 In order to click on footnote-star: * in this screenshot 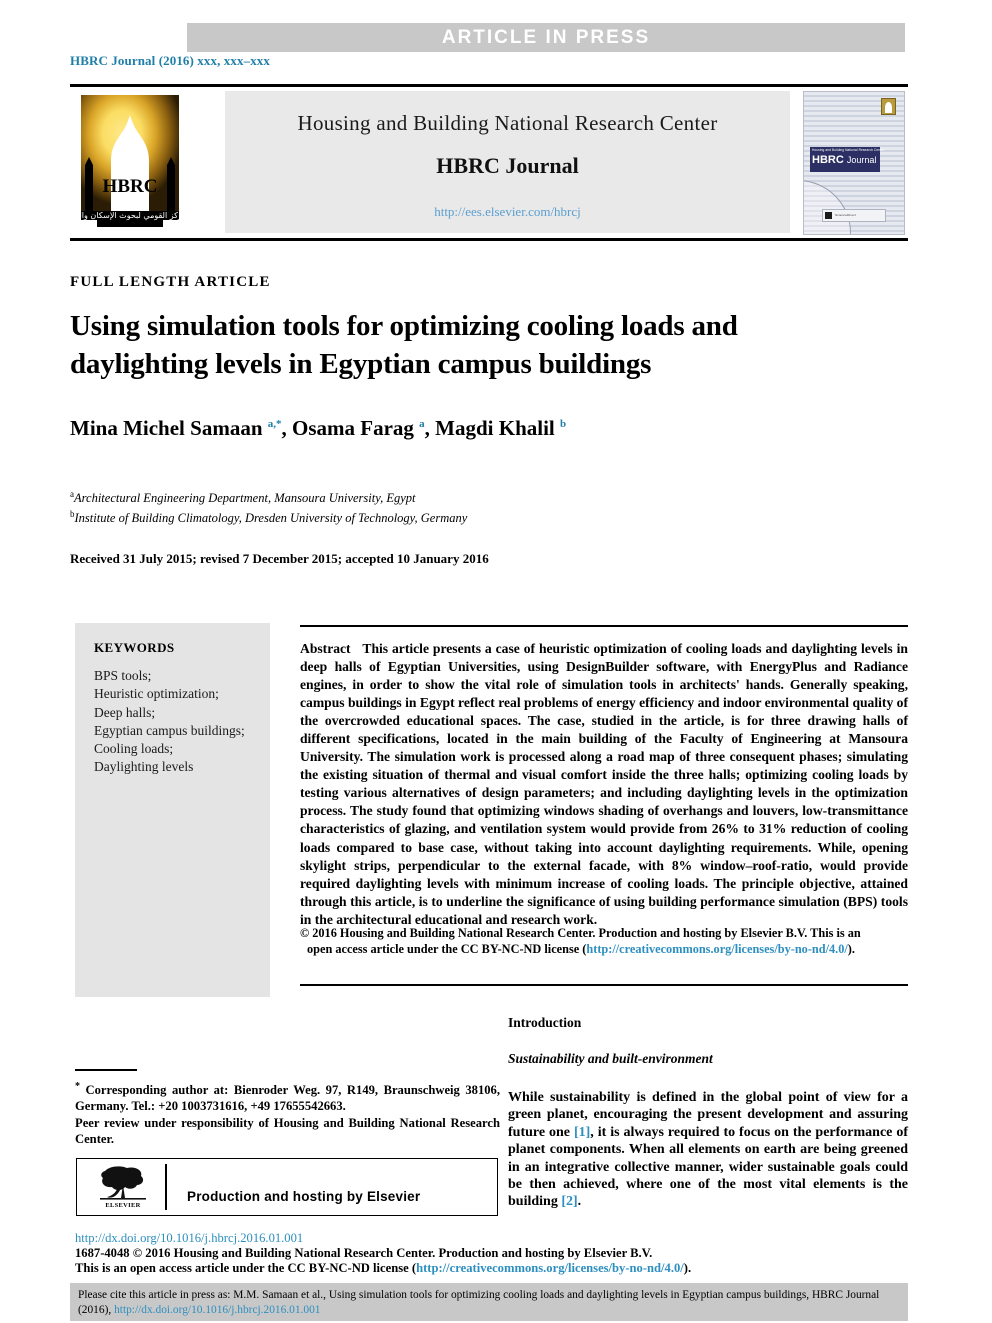, I will do `click(77, 1086)`.